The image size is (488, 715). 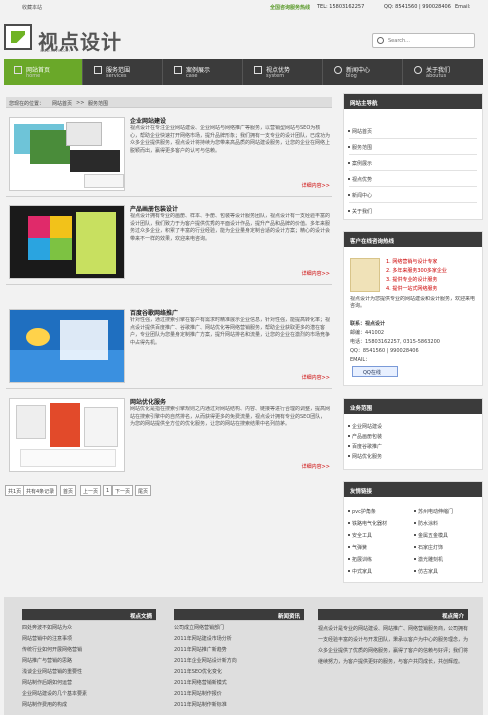 What do you see at coordinates (98, 104) in the screenshot?
I see `breadcrumb-current: 服务范围` at bounding box center [98, 104].